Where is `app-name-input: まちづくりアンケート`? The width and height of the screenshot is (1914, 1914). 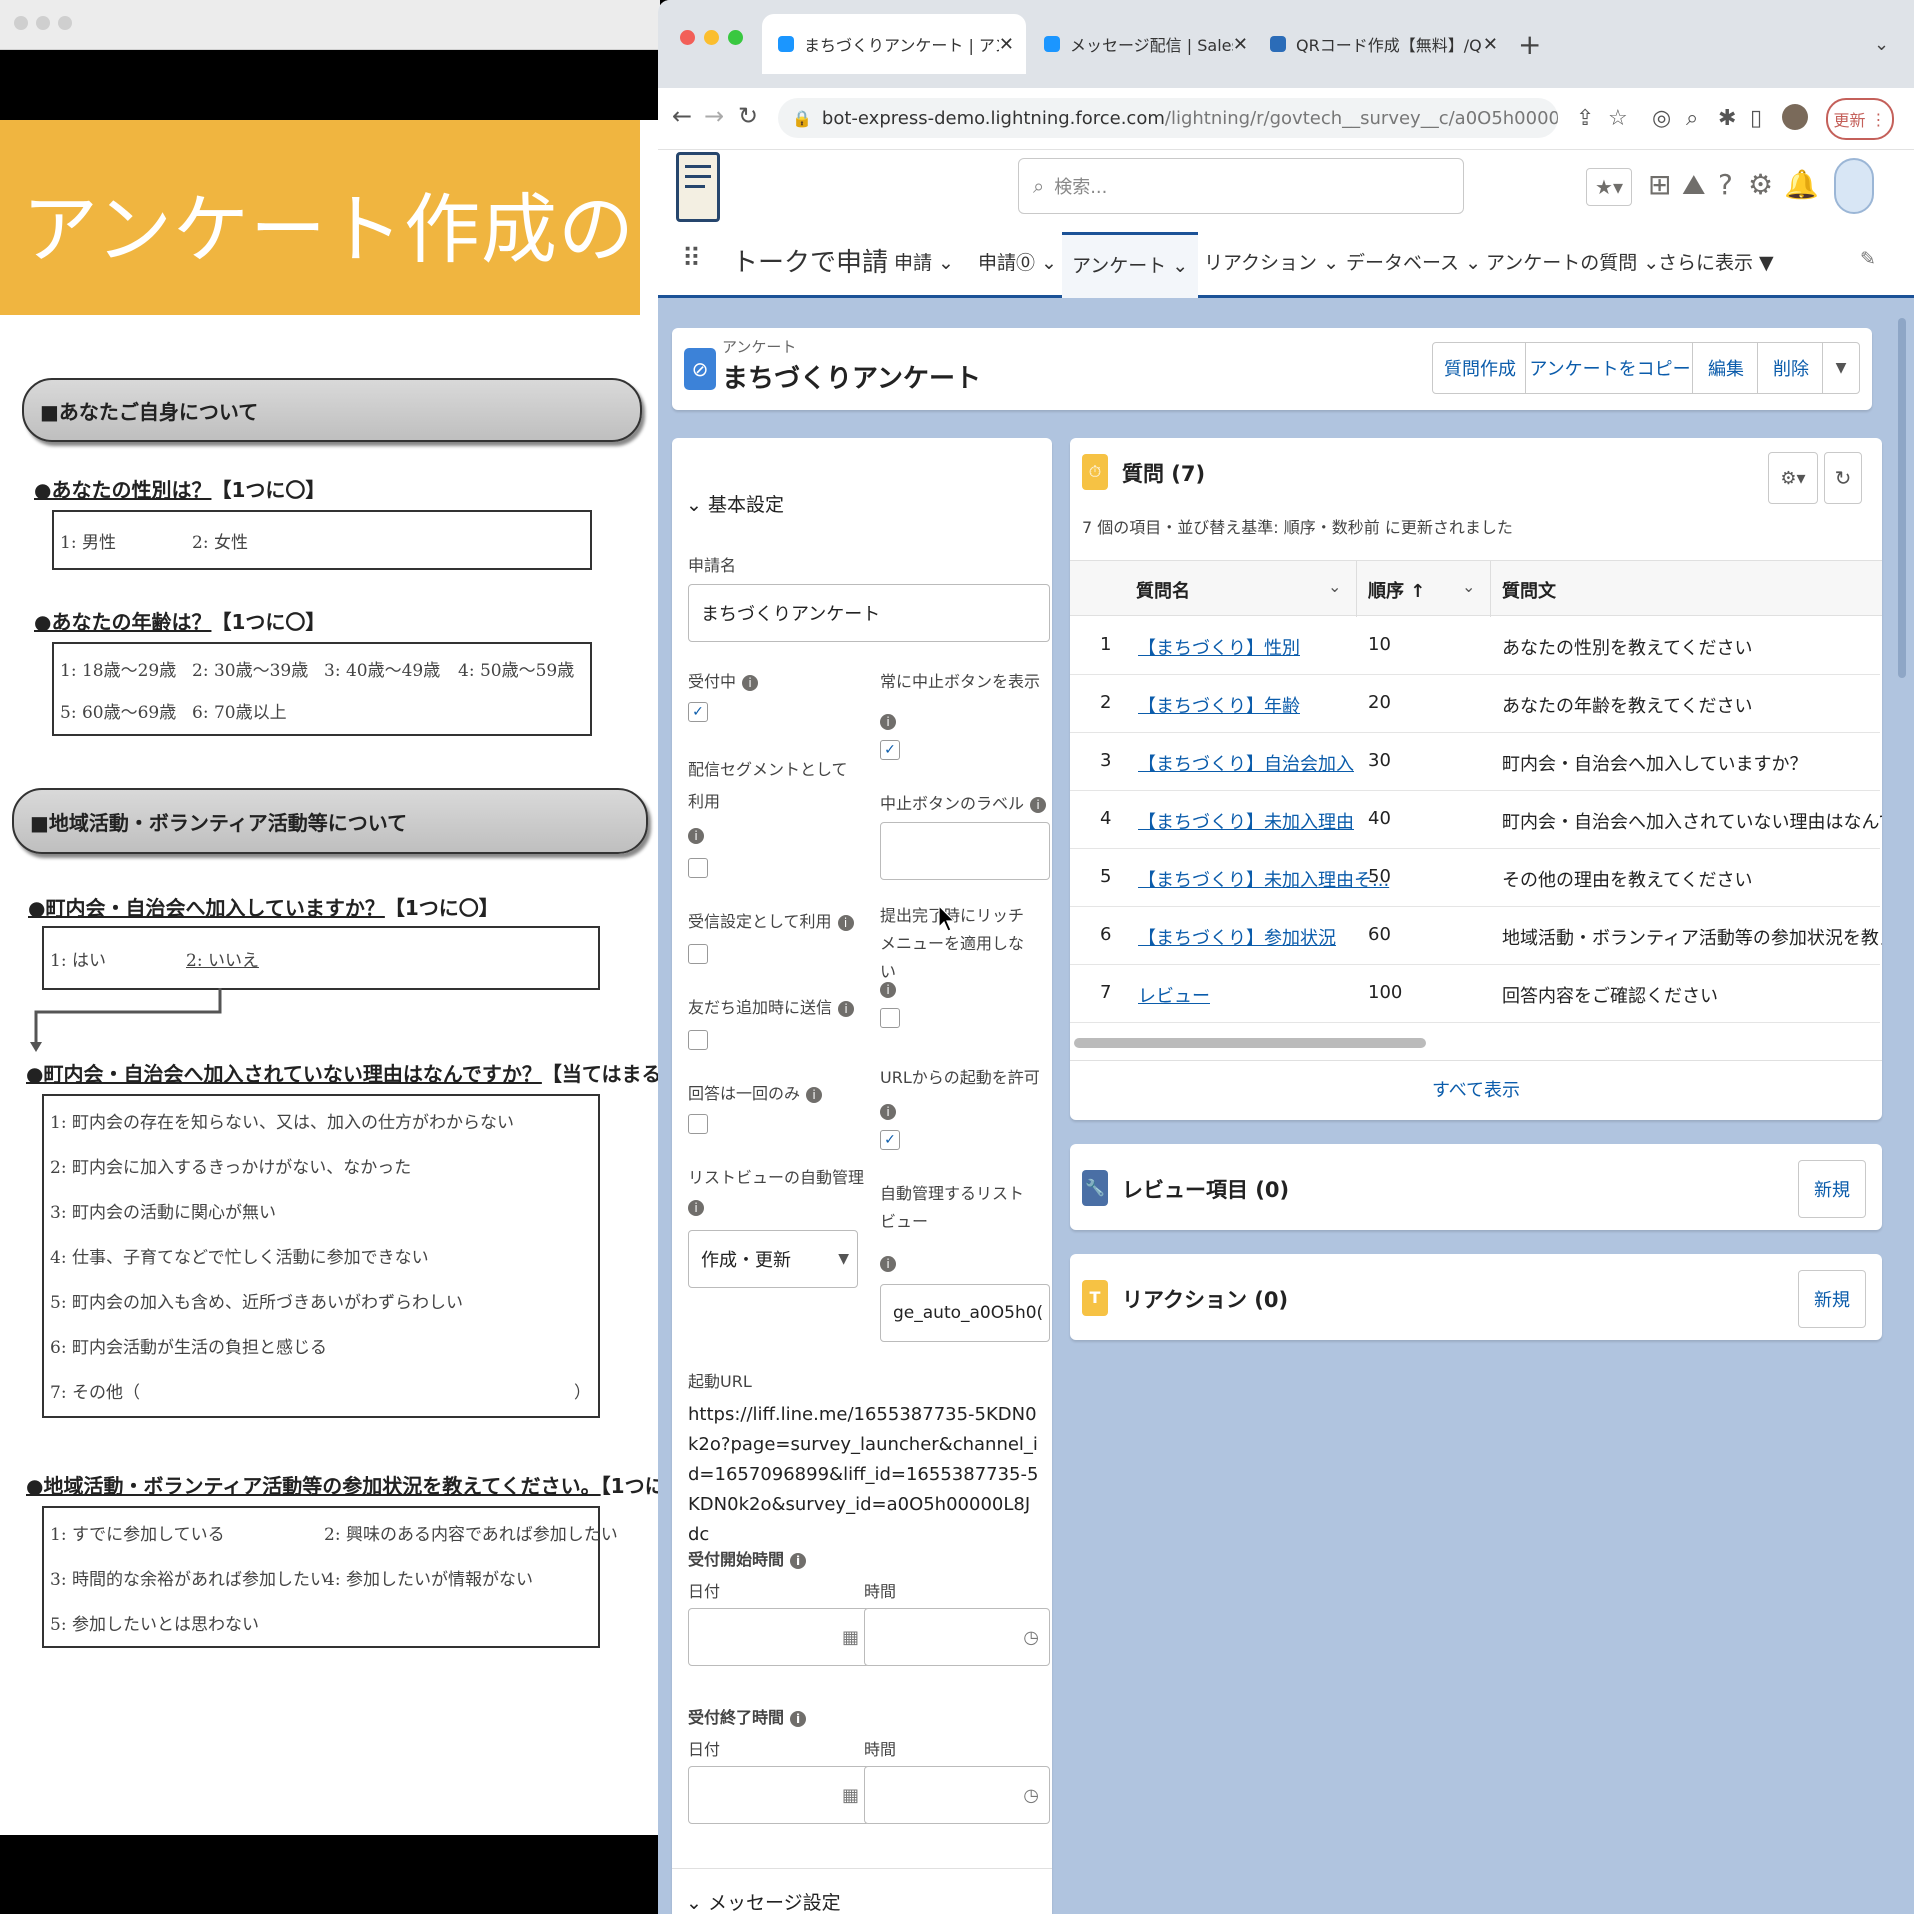 app-name-input: まちづくりアンケート is located at coordinates (869, 613).